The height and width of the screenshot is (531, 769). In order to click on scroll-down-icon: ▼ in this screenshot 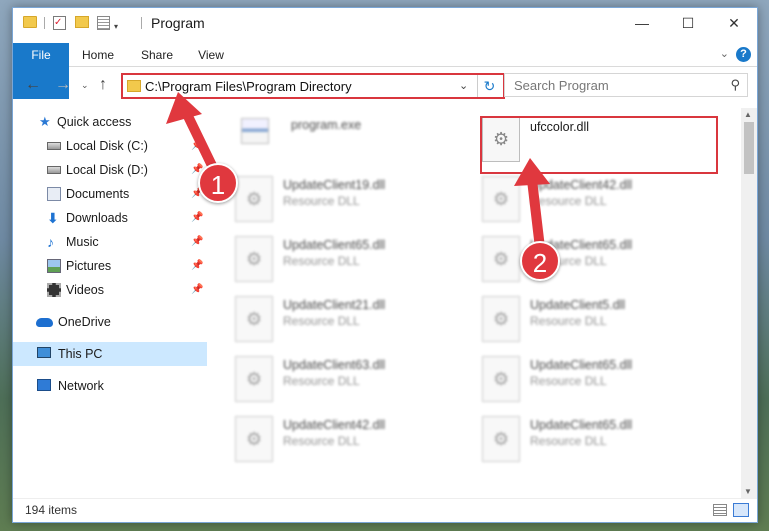, I will do `click(748, 491)`.